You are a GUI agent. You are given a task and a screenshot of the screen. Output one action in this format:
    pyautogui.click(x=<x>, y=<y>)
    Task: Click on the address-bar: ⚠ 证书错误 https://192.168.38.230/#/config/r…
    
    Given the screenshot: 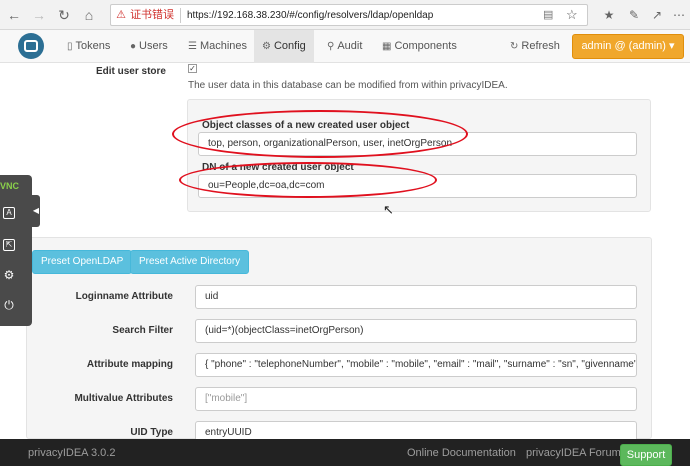 What is the action you would take?
    pyautogui.click(x=349, y=15)
    